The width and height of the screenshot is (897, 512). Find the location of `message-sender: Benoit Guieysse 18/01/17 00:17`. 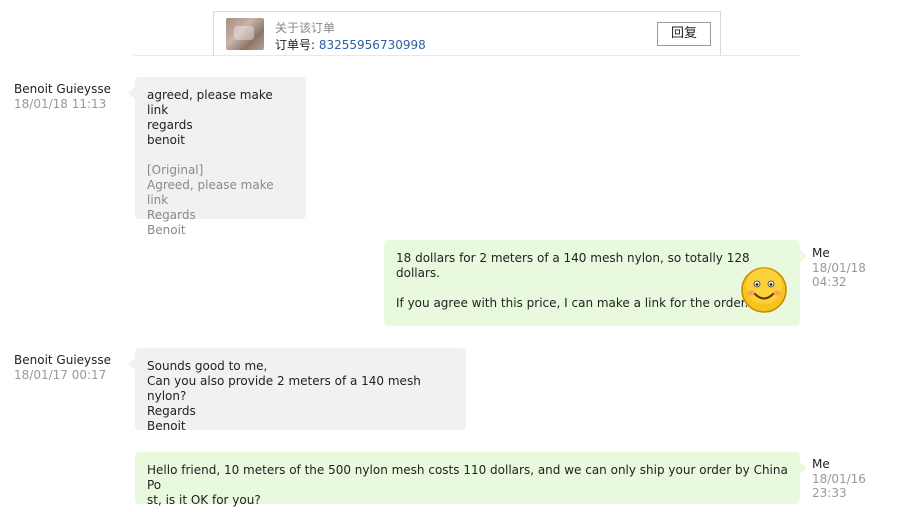

message-sender: Benoit Guieysse 18/01/17 00:17 is located at coordinates (62, 367).